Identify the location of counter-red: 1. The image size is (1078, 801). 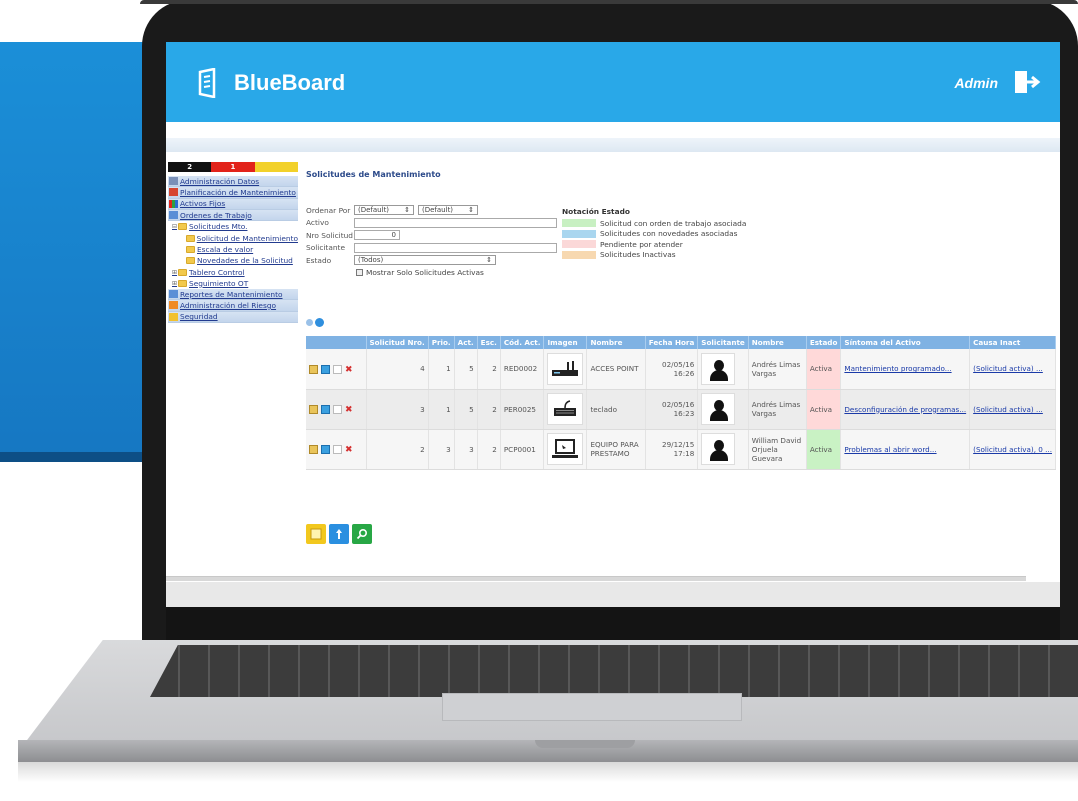
(233, 167).